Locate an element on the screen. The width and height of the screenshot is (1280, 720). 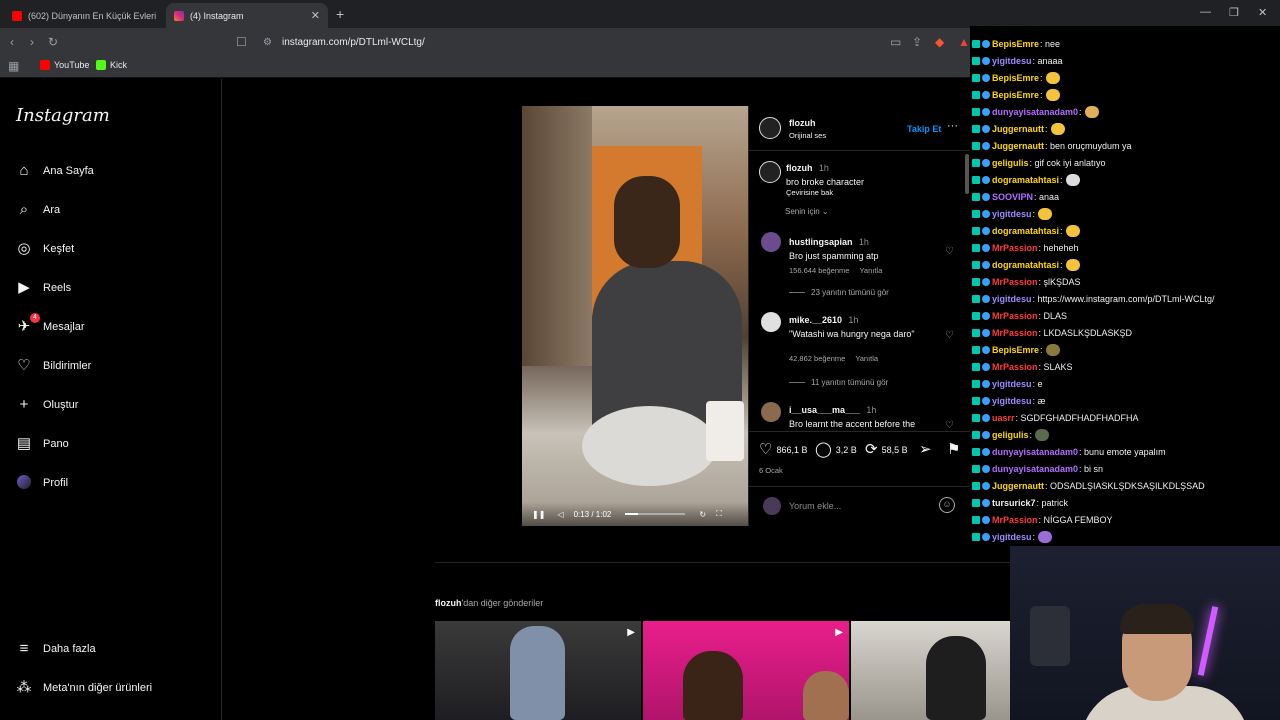
sidebar-item-notifications: ♡ Bildirimler is located at coordinates (53, 366).